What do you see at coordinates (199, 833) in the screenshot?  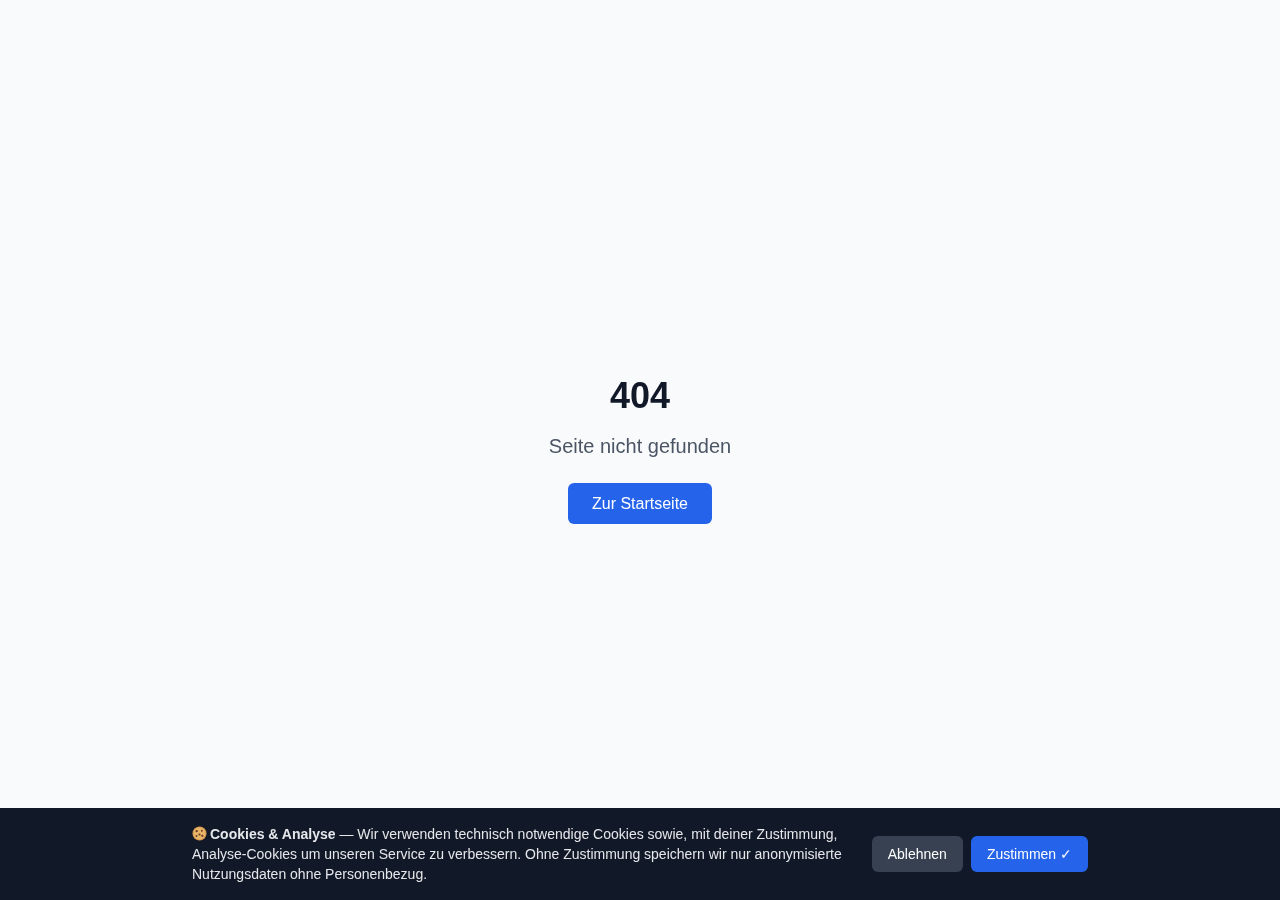 I see `cookie-icon` at bounding box center [199, 833].